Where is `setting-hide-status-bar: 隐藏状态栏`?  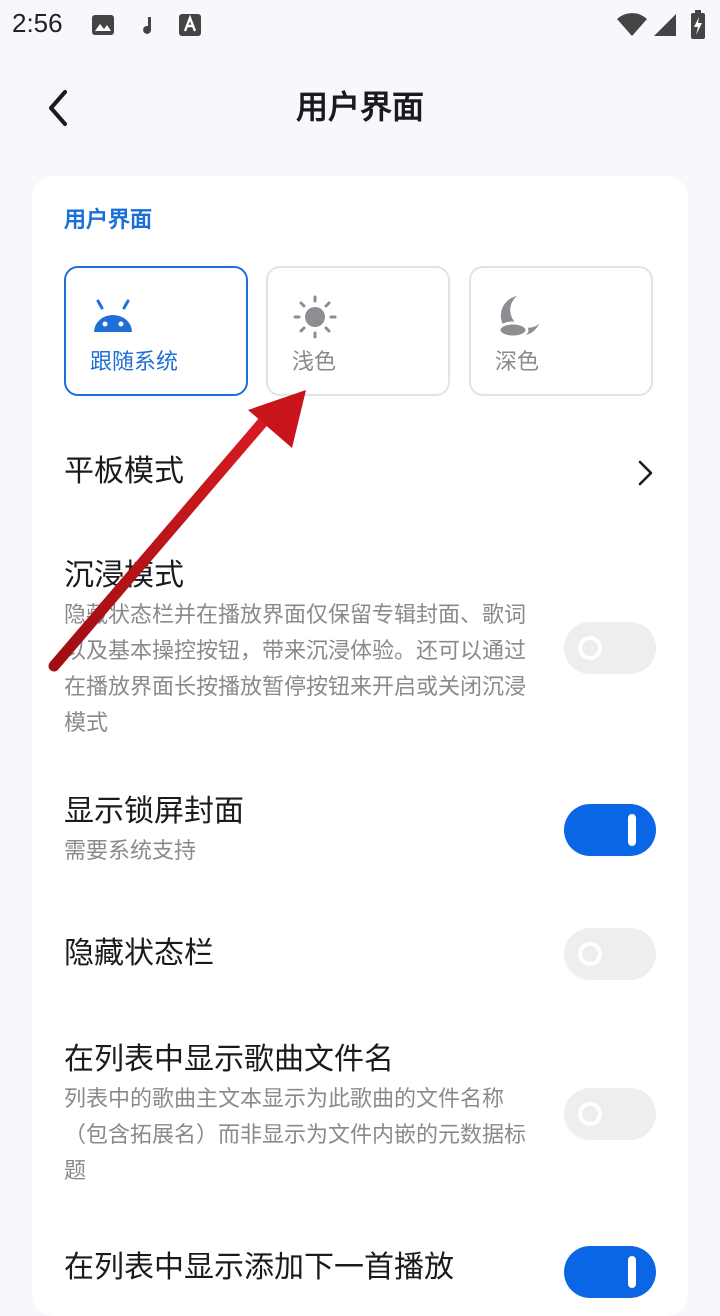 setting-hide-status-bar: 隐藏状态栏 is located at coordinates (360, 954).